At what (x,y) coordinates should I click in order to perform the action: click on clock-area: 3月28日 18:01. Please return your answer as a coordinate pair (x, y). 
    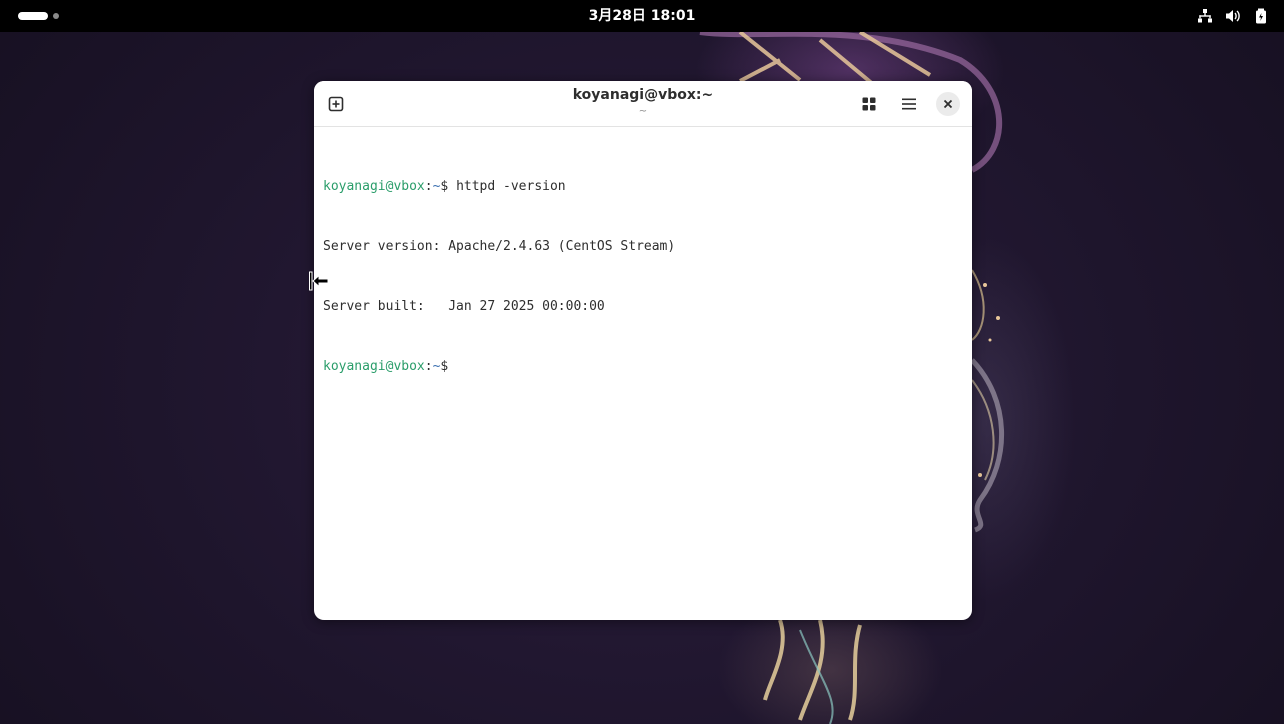
    Looking at the image, I should click on (642, 16).